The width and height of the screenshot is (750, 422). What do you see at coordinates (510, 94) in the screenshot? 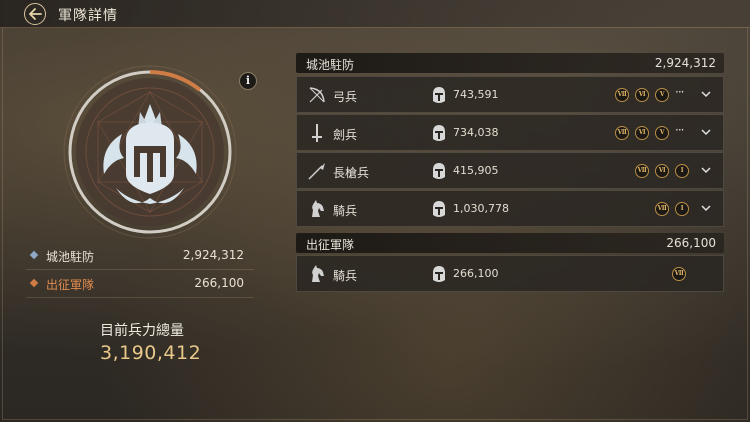
I see `unit-row-archer: 弓兵 743,591 Ⅶ Ⅵ Ⅴ ···` at bounding box center [510, 94].